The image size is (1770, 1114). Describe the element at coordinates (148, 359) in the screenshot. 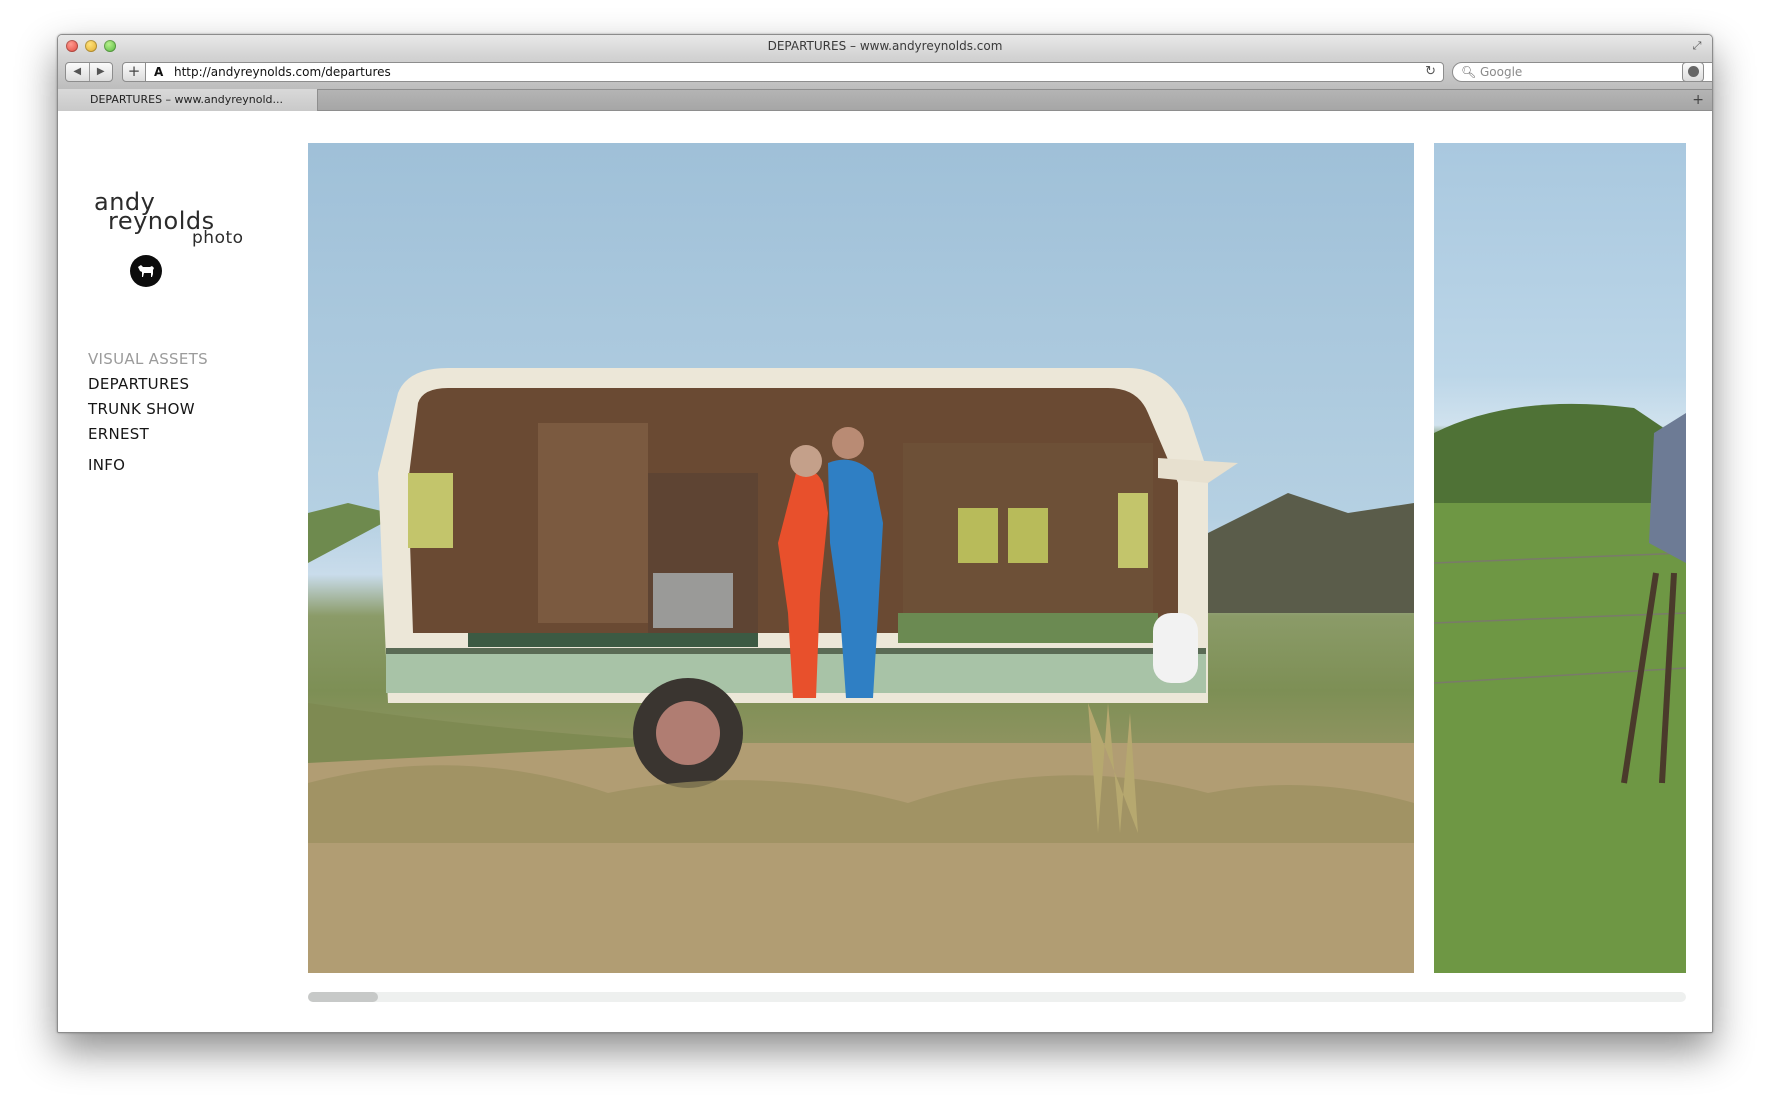

I see `nav-item-visual-assets: VISUAL ASSETS` at that location.